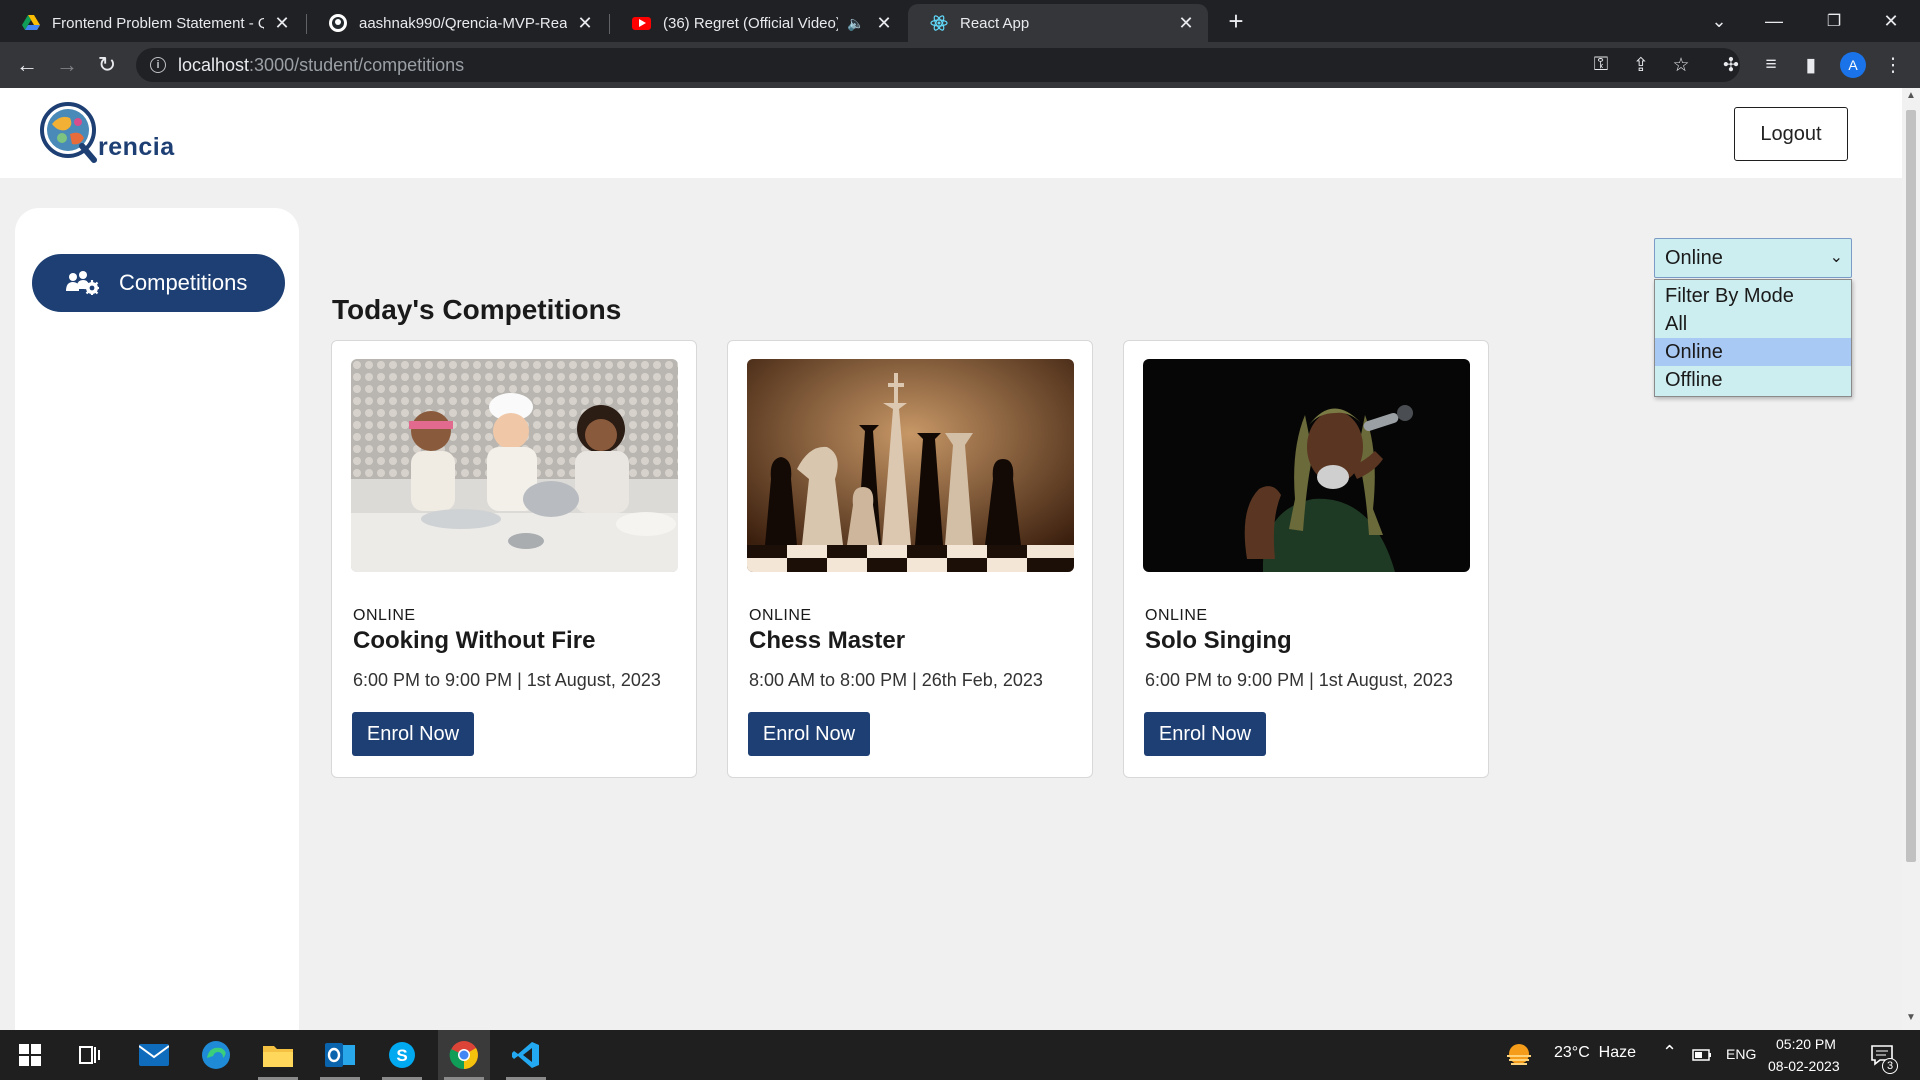 The width and height of the screenshot is (1920, 1080). I want to click on competition-image-singing, so click(1306, 465).